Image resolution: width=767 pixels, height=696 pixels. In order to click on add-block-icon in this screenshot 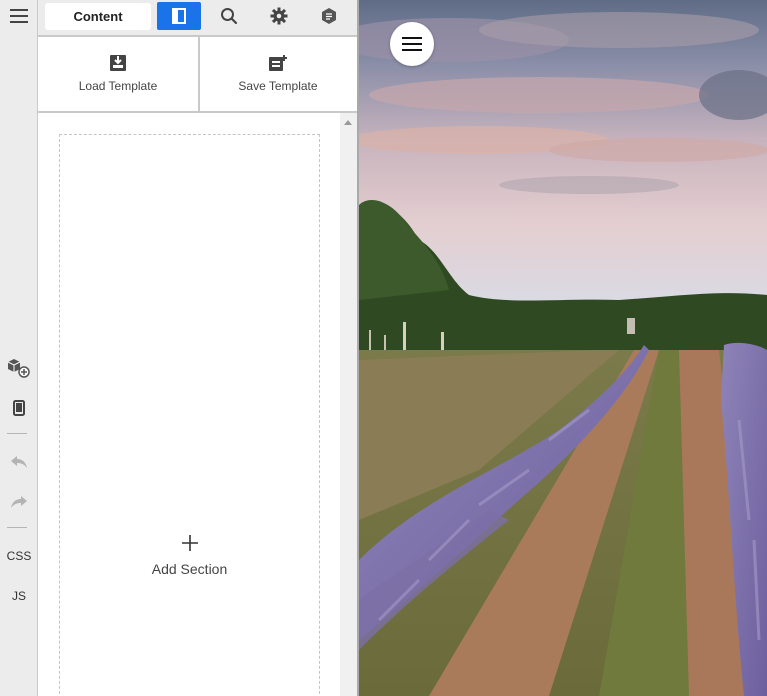, I will do `click(18, 368)`.